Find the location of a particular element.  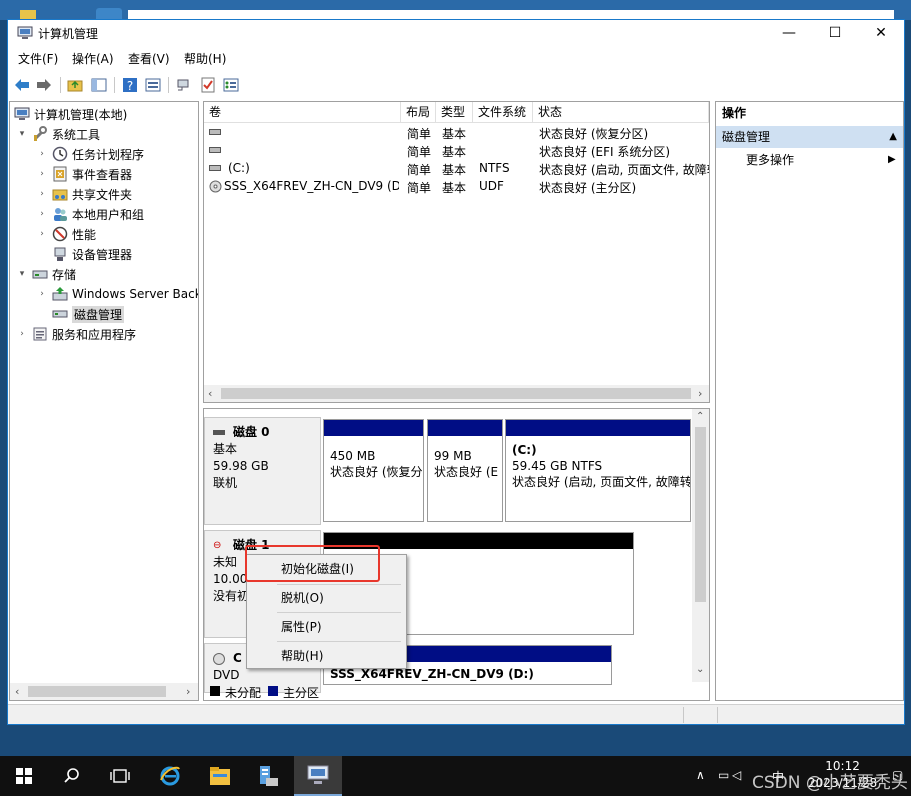

tree-item-services: › 服务和应用程序 is located at coordinates (76, 334).